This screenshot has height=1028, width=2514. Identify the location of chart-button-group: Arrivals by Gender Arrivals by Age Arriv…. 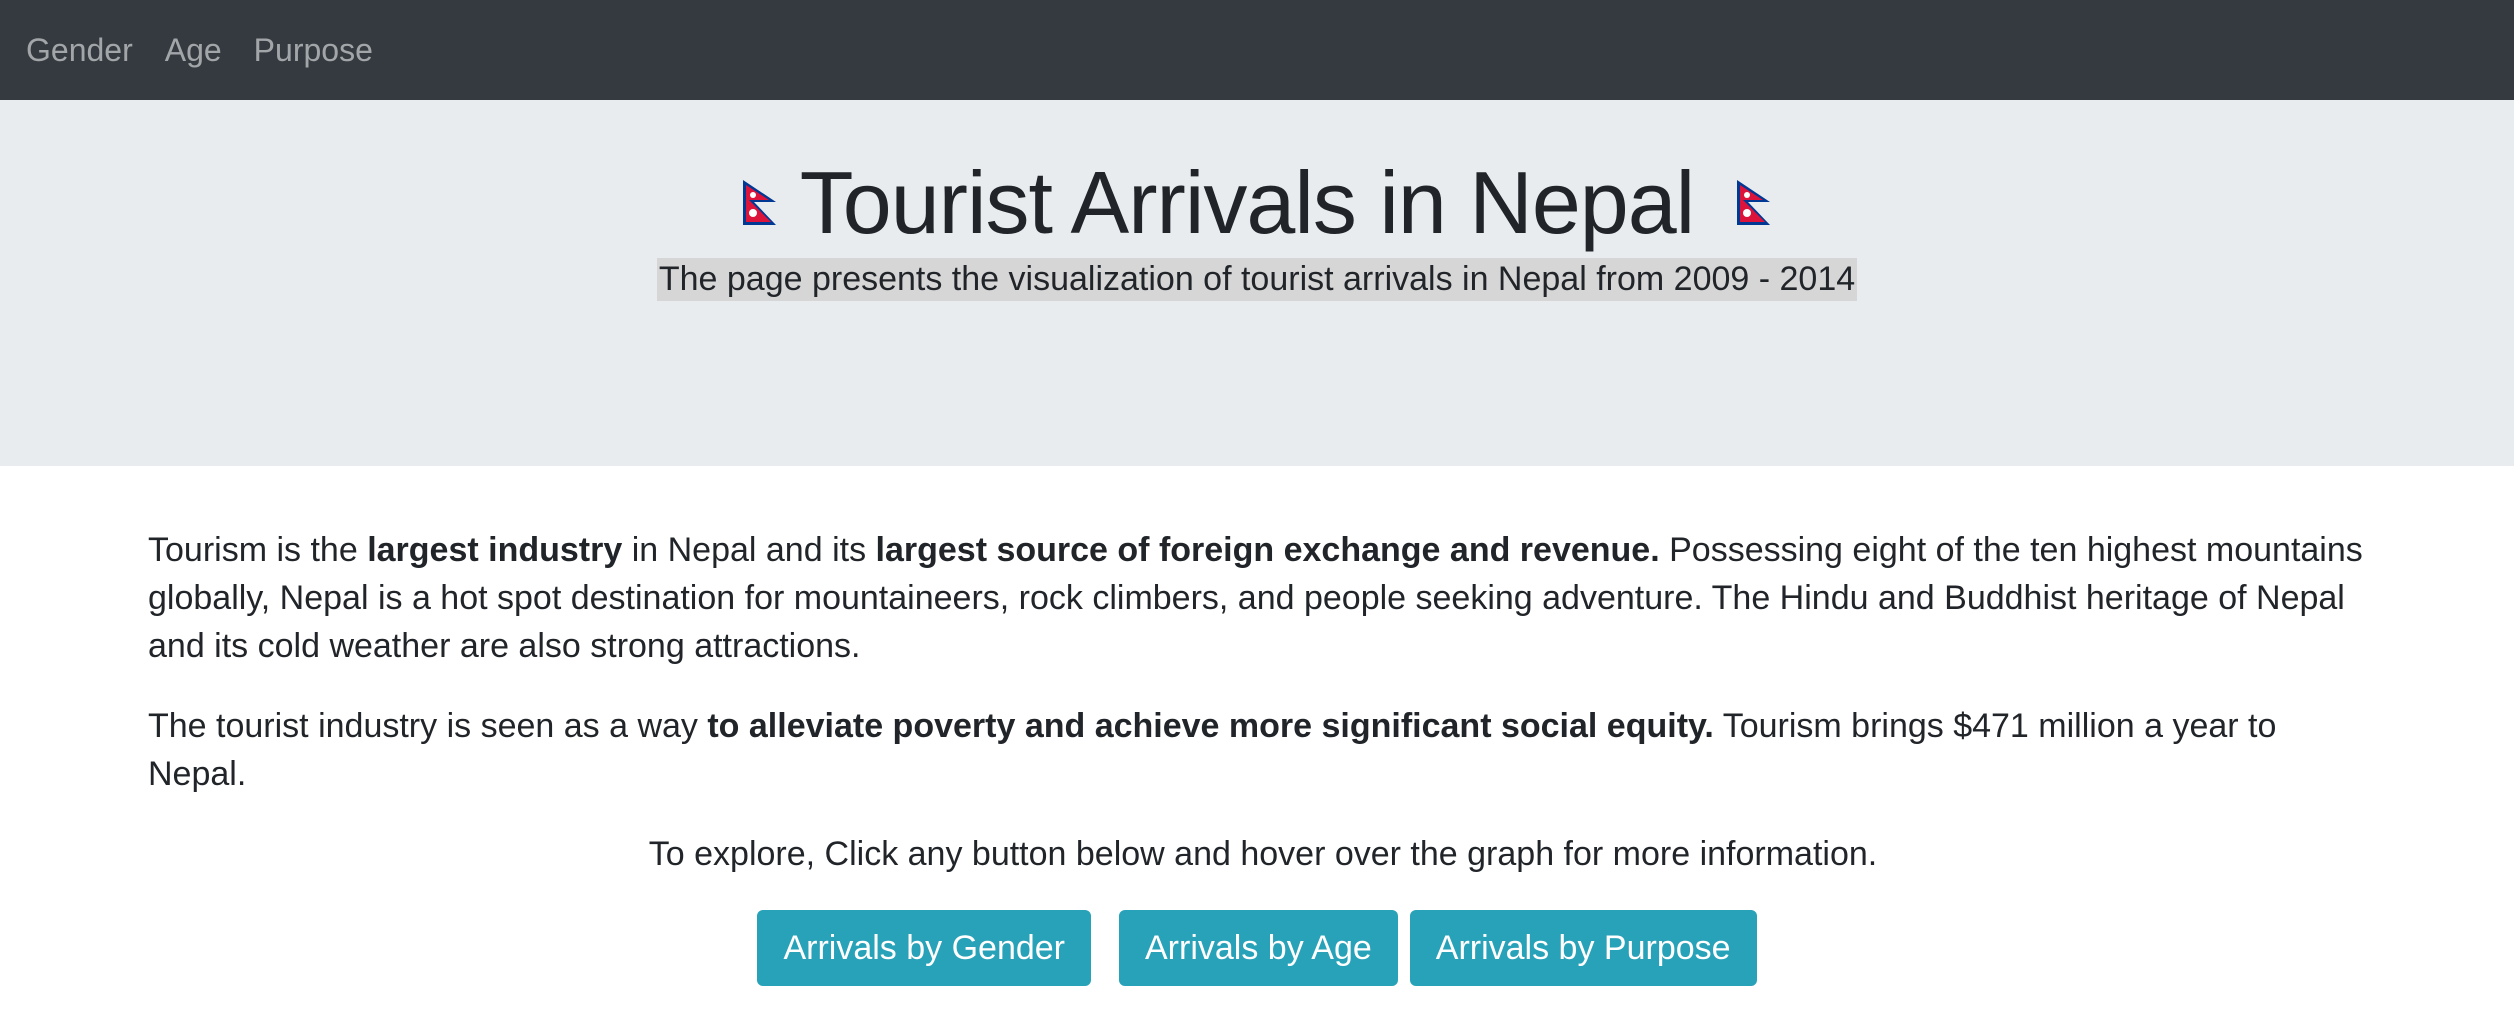
(1257, 948).